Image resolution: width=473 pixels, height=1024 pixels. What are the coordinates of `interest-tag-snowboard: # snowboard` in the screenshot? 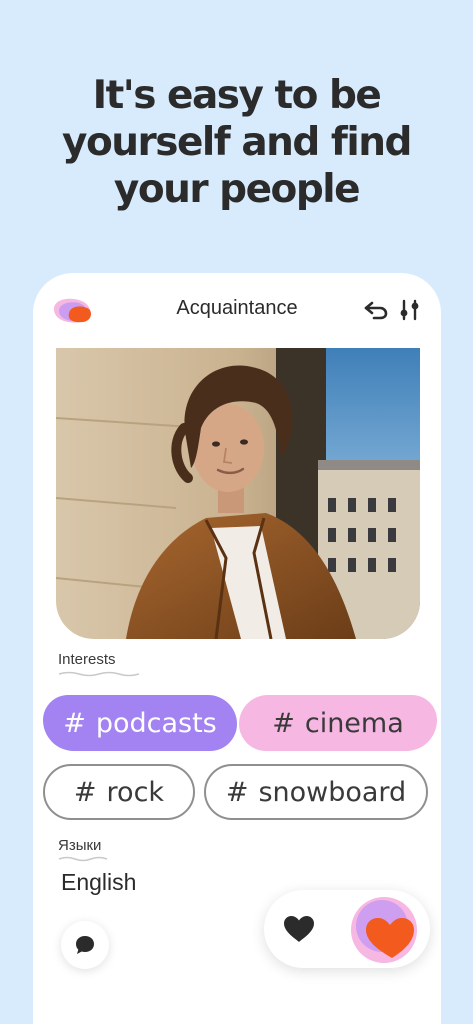 It's located at (316, 792).